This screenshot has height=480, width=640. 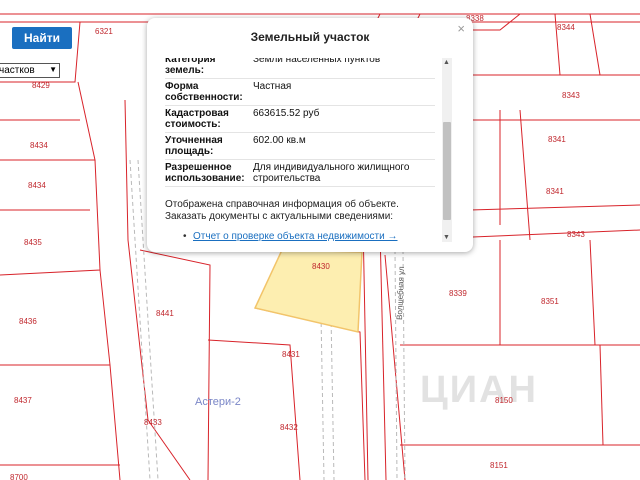 What do you see at coordinates (550, 301) in the screenshot?
I see `parcel-label: 8351` at bounding box center [550, 301].